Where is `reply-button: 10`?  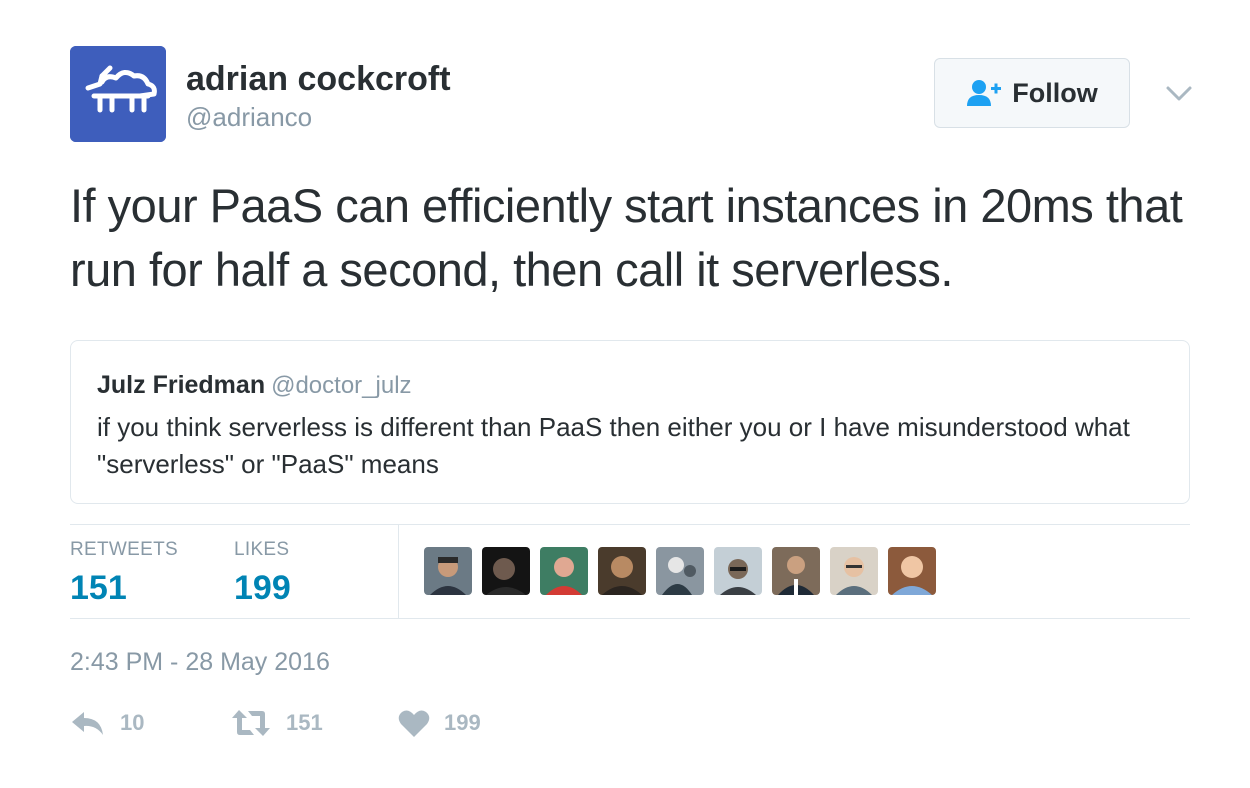 reply-button: 10 is located at coordinates (107, 723).